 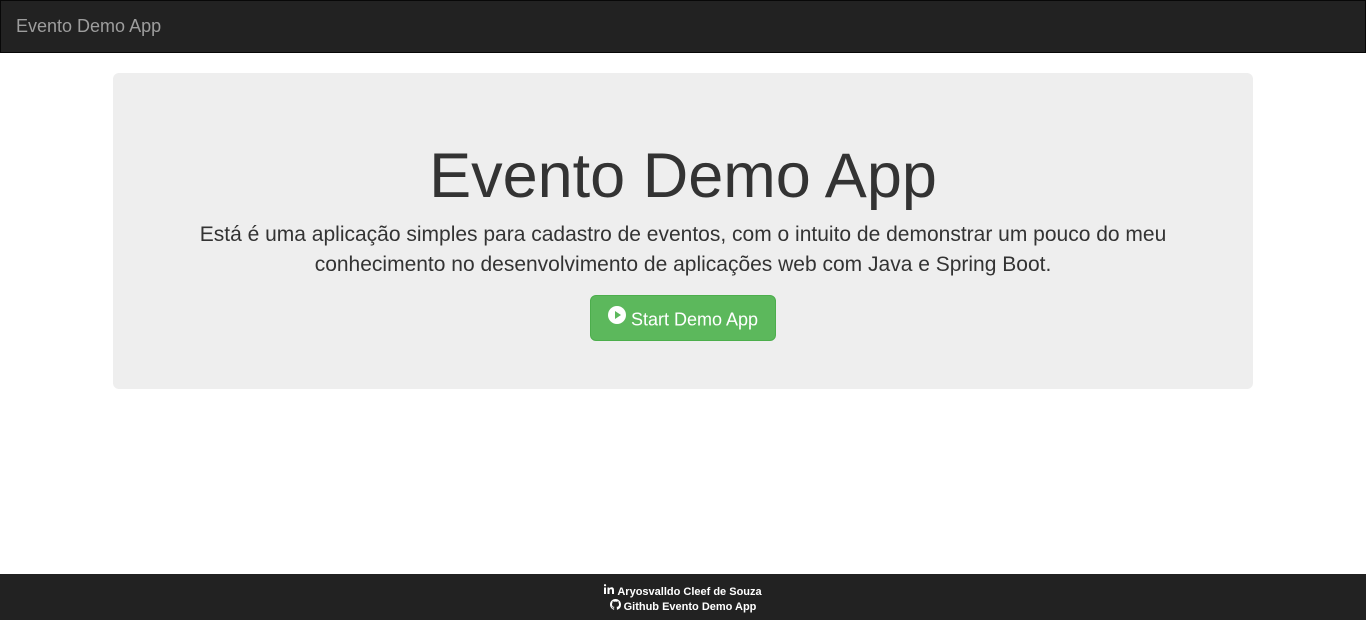 I want to click on page-title: Evento Demo App, so click(x=683, y=176).